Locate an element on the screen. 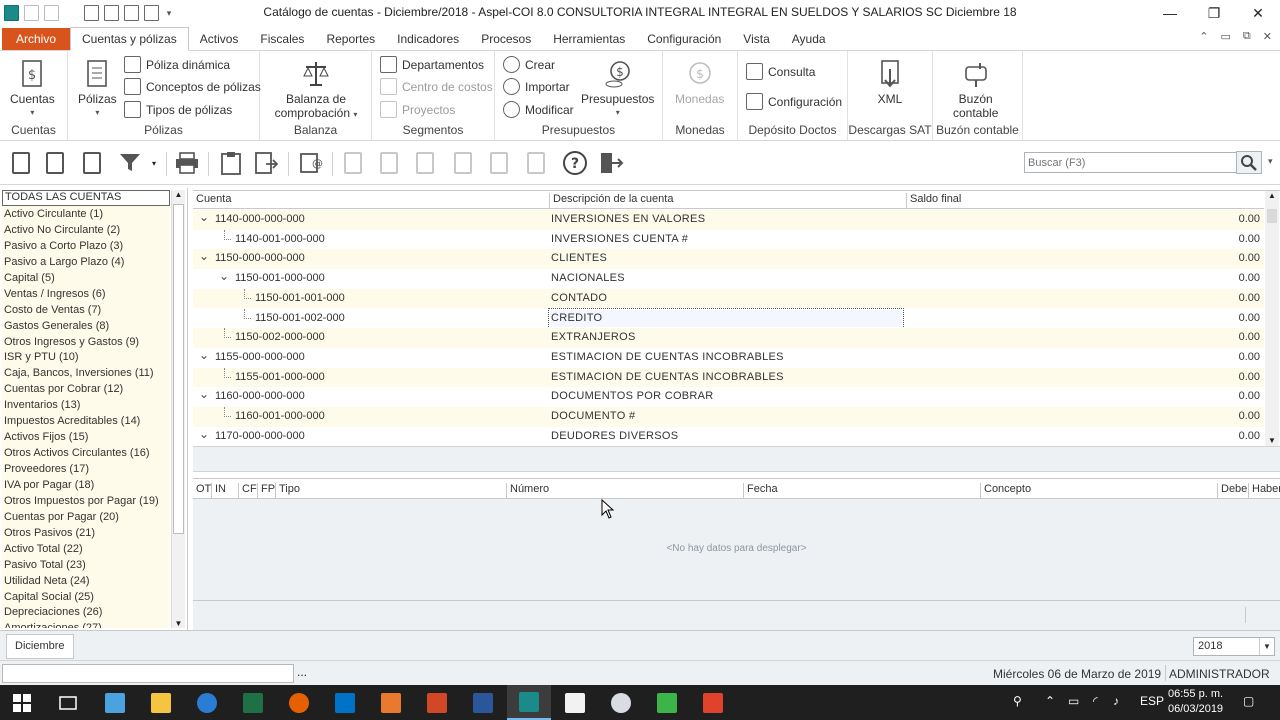 The width and height of the screenshot is (1280, 720). taskbar-word is located at coordinates (483, 703).